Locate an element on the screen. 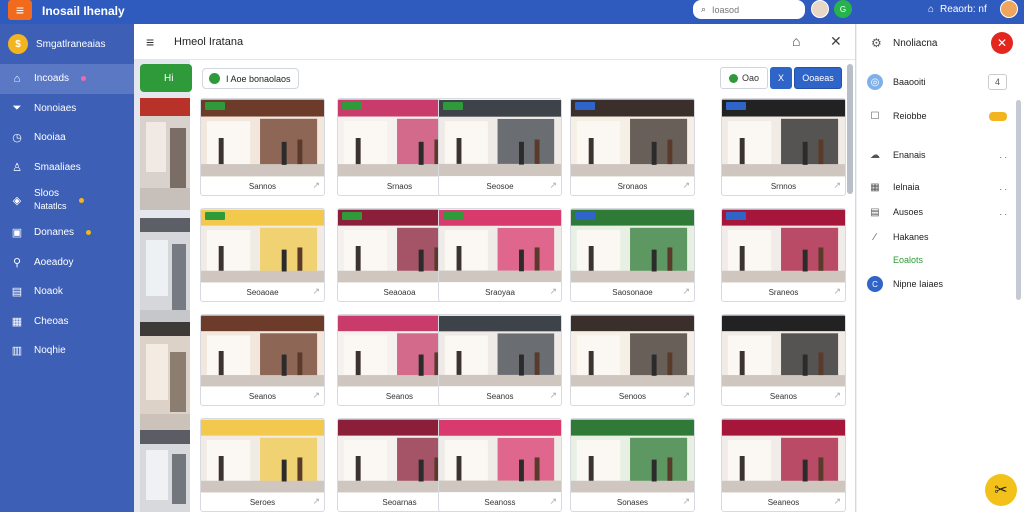  right-scrollbar is located at coordinates (1018, 200).